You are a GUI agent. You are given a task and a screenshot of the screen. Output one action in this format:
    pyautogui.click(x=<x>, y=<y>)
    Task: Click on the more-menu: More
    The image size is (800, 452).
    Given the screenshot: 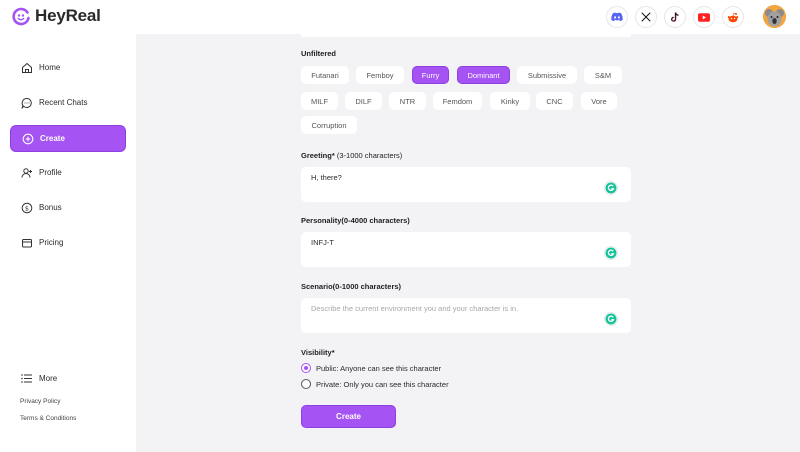 What is the action you would take?
    pyautogui.click(x=39, y=378)
    